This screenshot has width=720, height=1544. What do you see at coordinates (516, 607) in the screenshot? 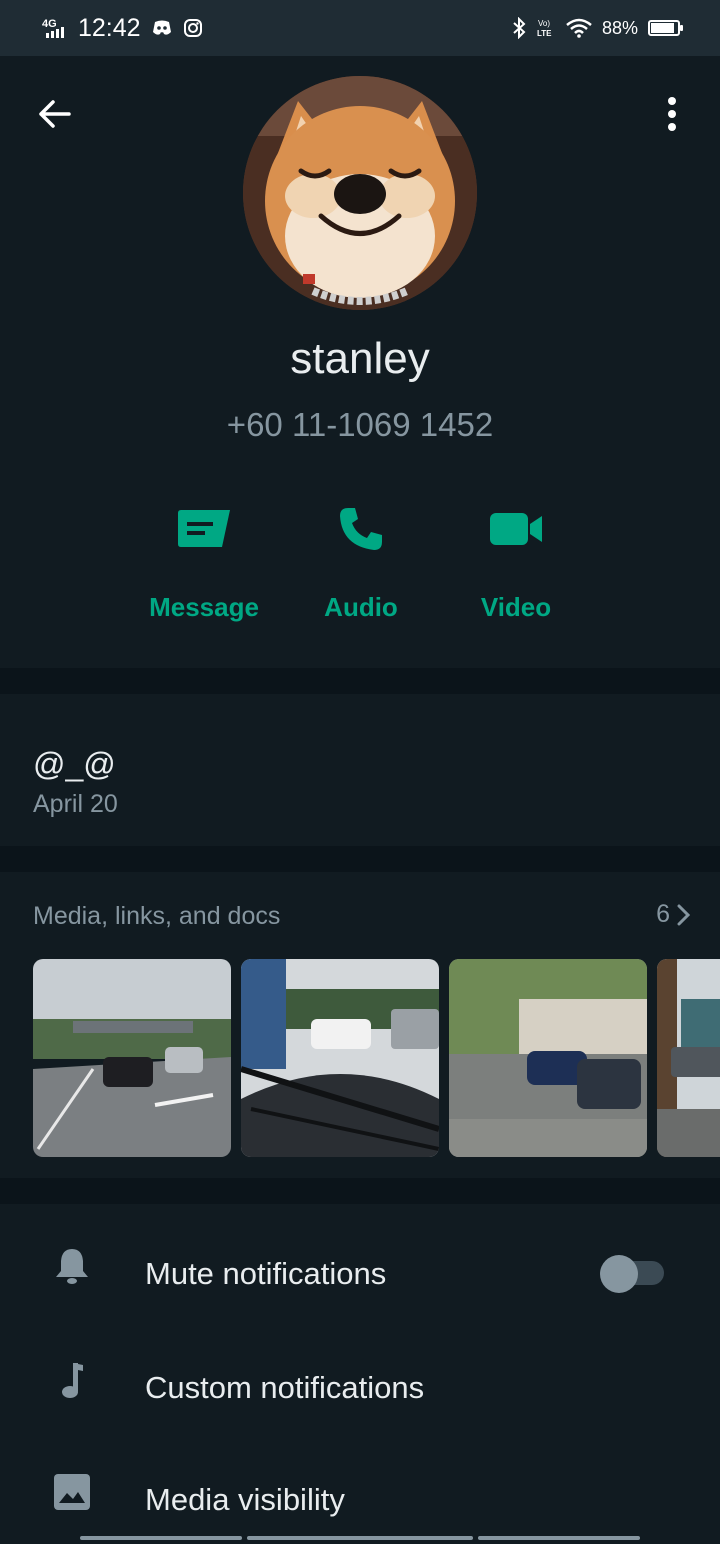
I see `video-label: Video` at bounding box center [516, 607].